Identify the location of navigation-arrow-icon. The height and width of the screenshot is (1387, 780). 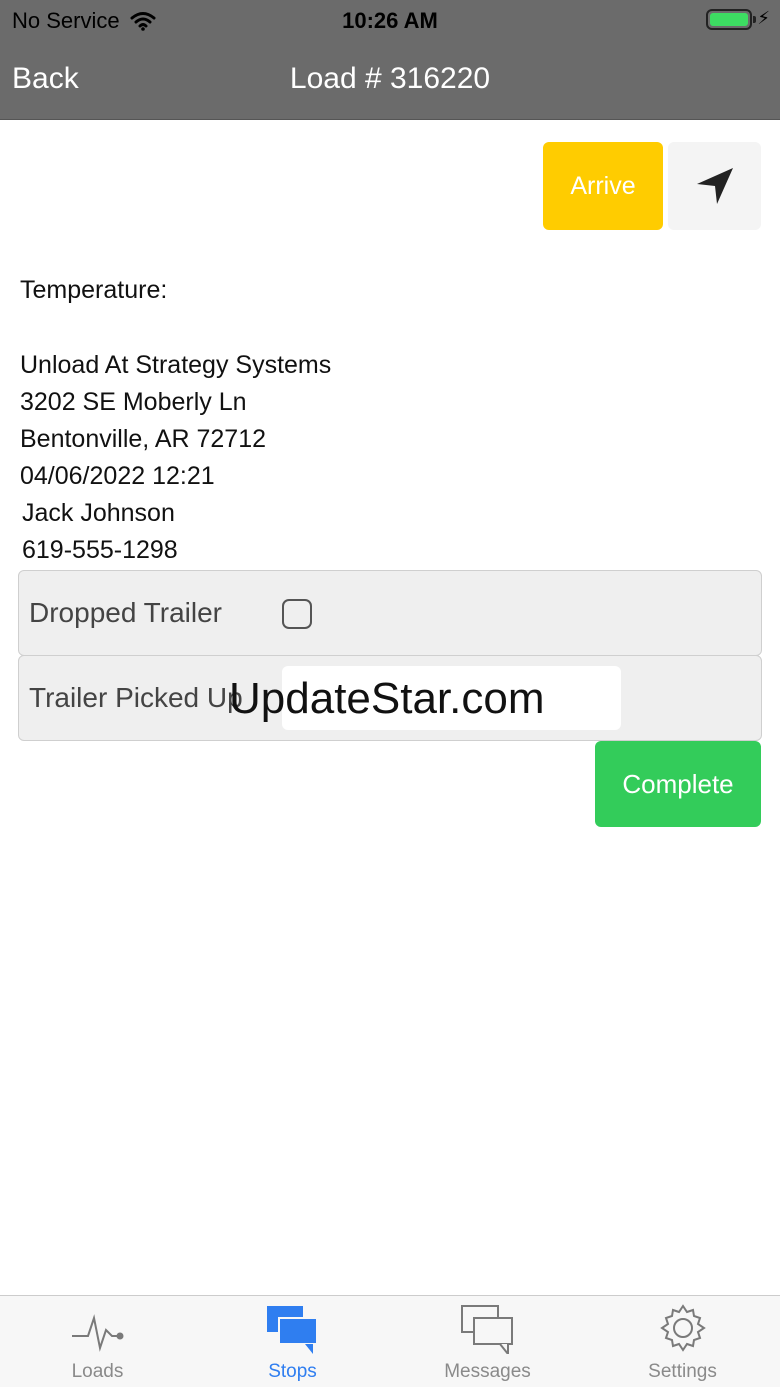
(714, 186).